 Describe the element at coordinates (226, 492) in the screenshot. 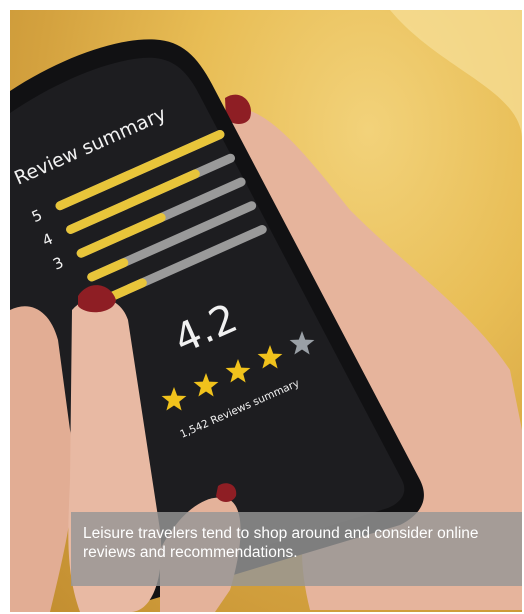

I see `left-thumbnail` at that location.